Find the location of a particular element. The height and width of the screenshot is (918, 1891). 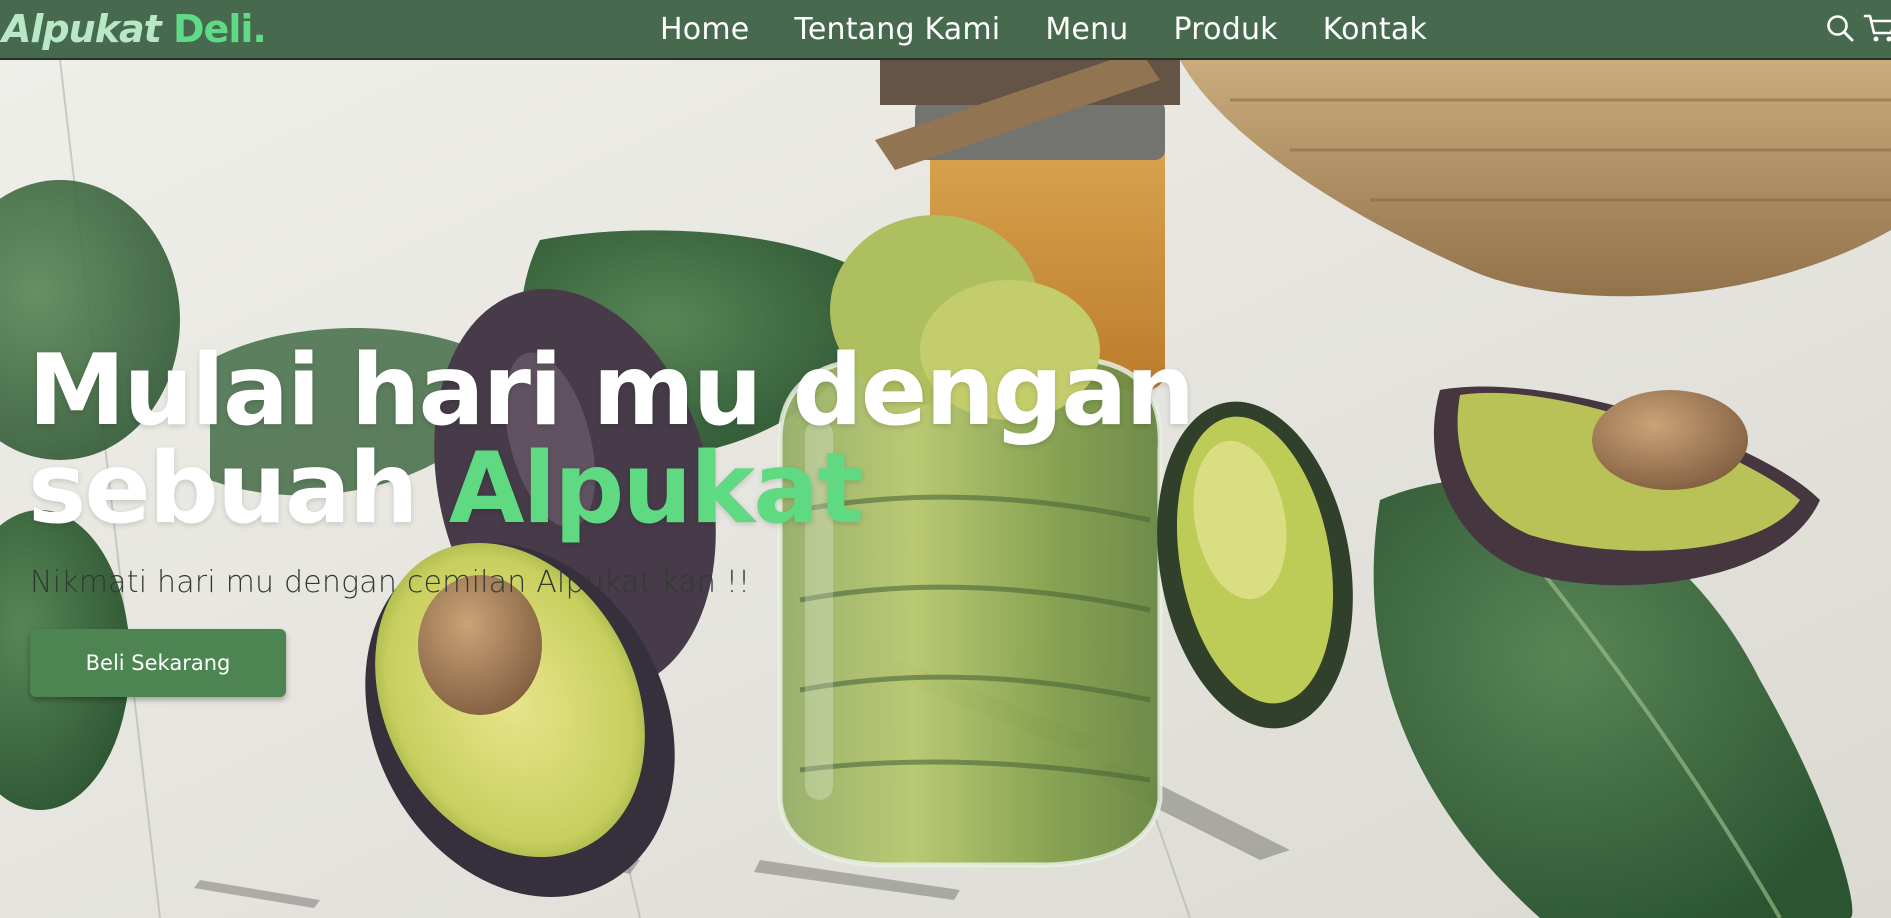

brand-suffix: Deli. is located at coordinates (220, 29).